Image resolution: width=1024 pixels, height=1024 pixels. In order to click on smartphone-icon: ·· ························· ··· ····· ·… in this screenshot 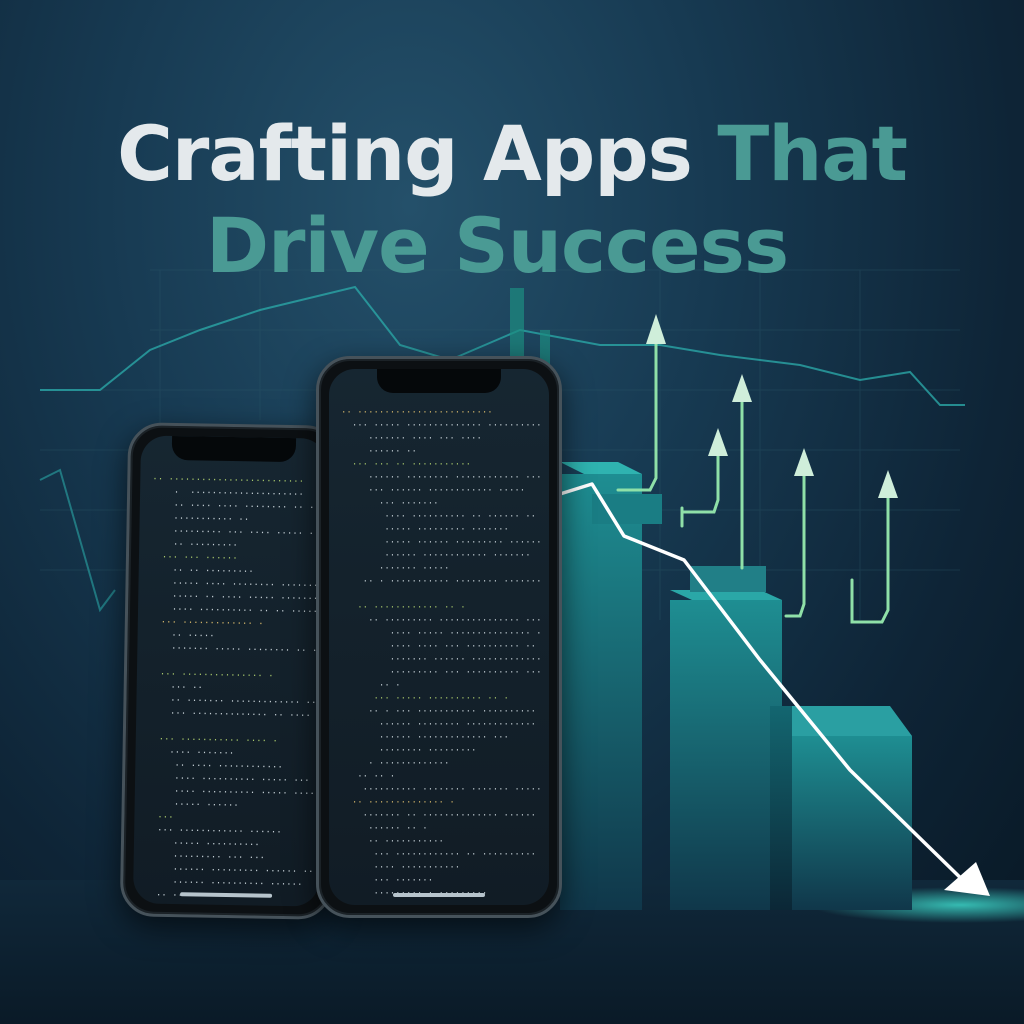, I will do `click(439, 637)`.